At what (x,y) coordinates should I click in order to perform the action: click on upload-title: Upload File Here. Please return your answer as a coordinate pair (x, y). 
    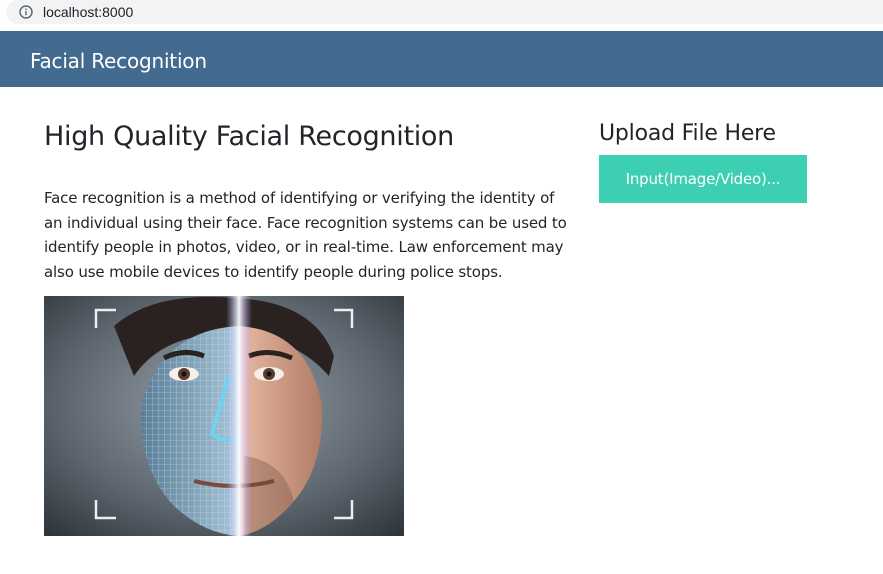
    Looking at the image, I should click on (687, 133).